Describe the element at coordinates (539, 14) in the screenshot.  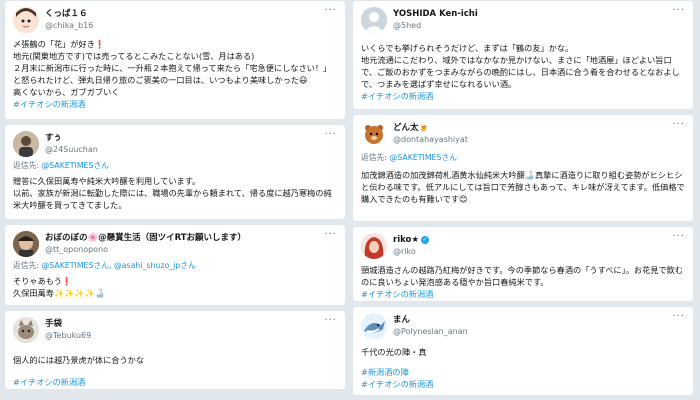
I see `display-name: YOSHIDA Ken-ichi` at that location.